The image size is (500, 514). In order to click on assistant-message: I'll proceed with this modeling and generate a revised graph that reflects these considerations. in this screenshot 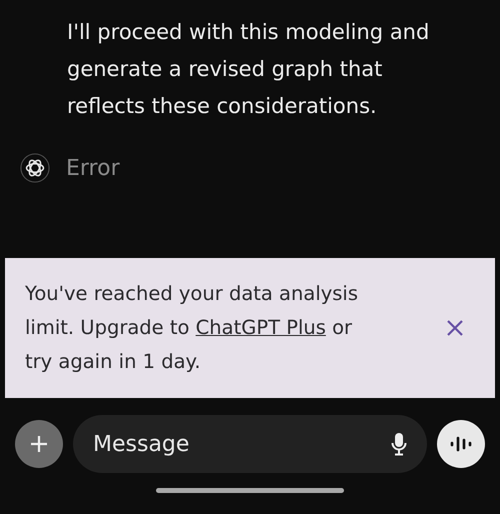, I will do `click(248, 69)`.